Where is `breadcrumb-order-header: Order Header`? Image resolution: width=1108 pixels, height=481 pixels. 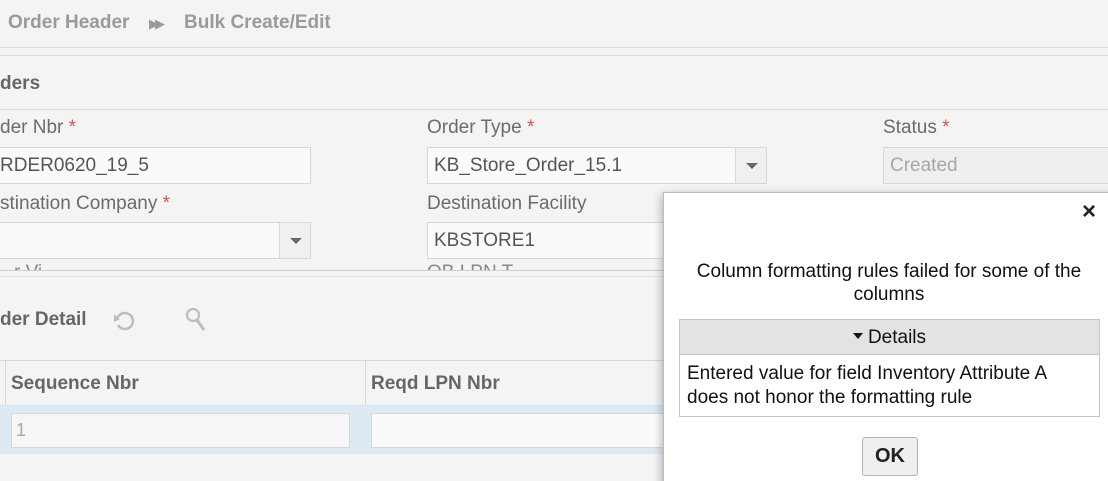
breadcrumb-order-header: Order Header is located at coordinates (68, 23).